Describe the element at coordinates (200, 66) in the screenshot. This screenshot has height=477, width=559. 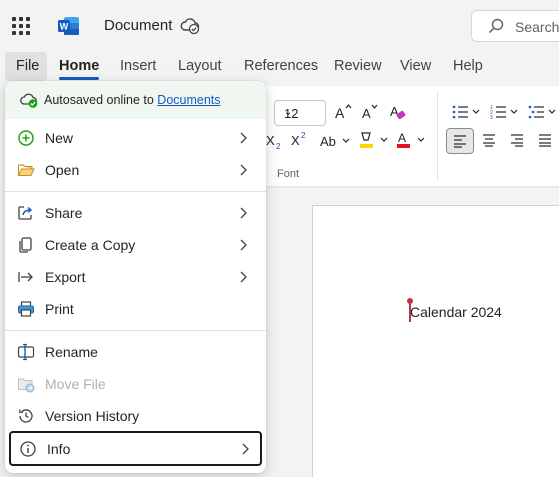
I see `tab-layout: Layout` at that location.